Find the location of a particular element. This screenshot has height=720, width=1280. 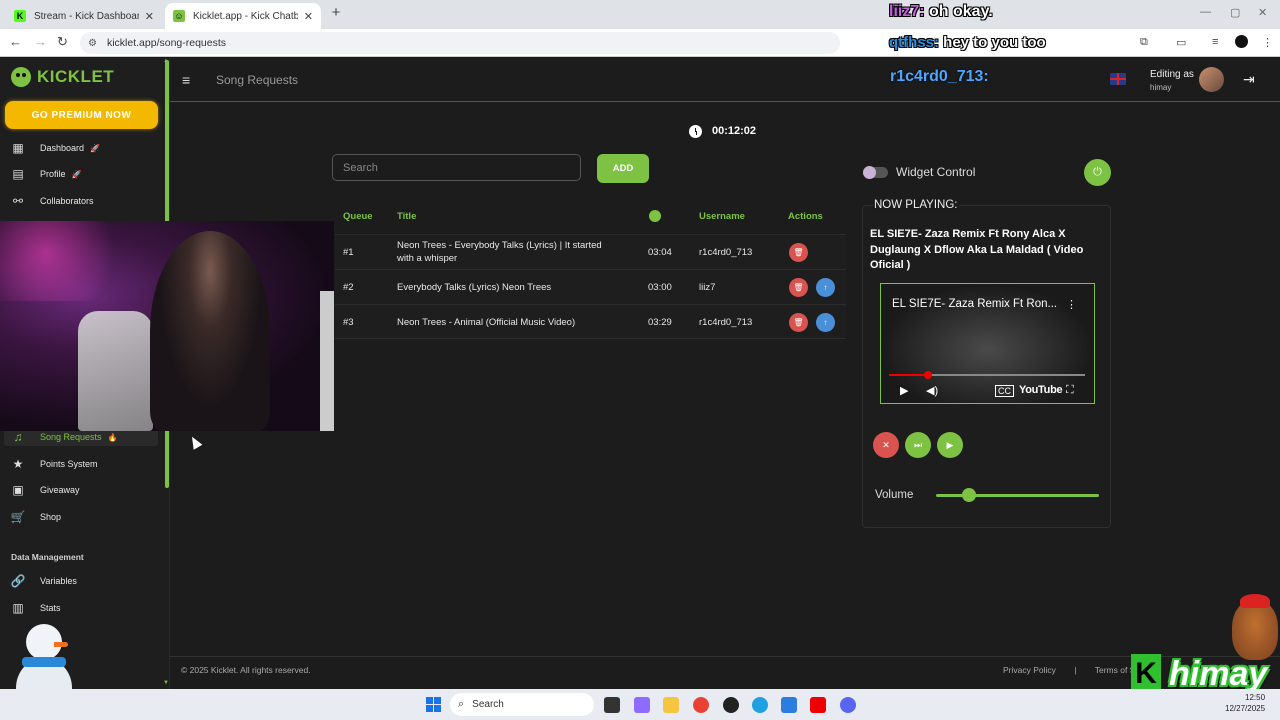

cast-icon: ▭ is located at coordinates (1181, 42).